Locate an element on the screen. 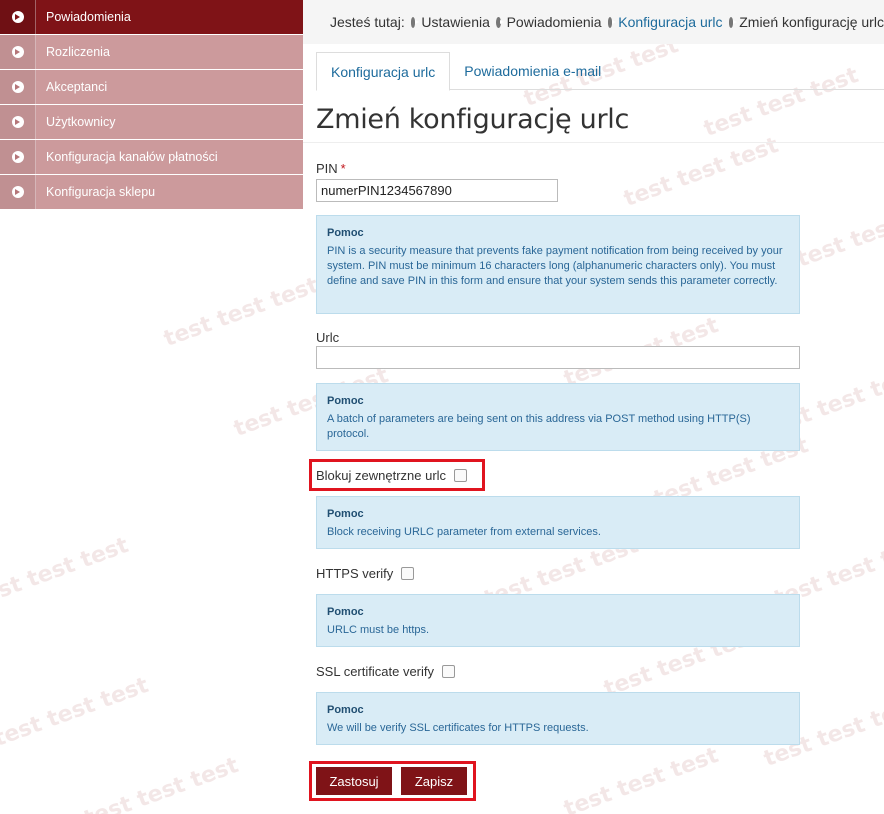  https-verify-checkbox is located at coordinates (408, 573).